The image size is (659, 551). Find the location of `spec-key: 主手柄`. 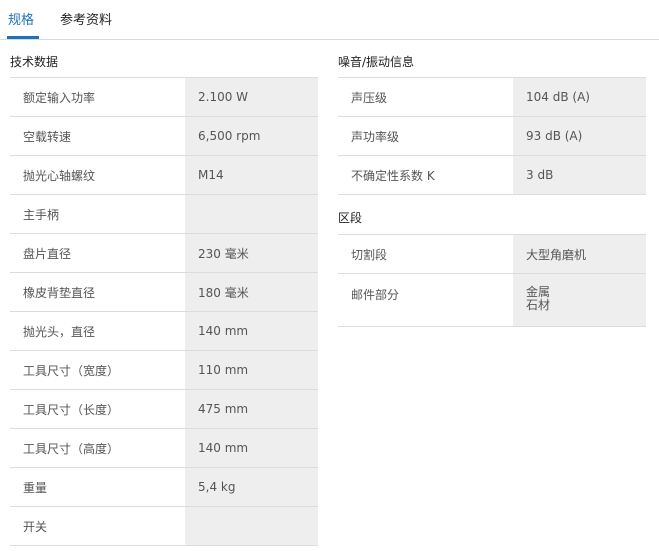

spec-key: 主手柄 is located at coordinates (97, 214).